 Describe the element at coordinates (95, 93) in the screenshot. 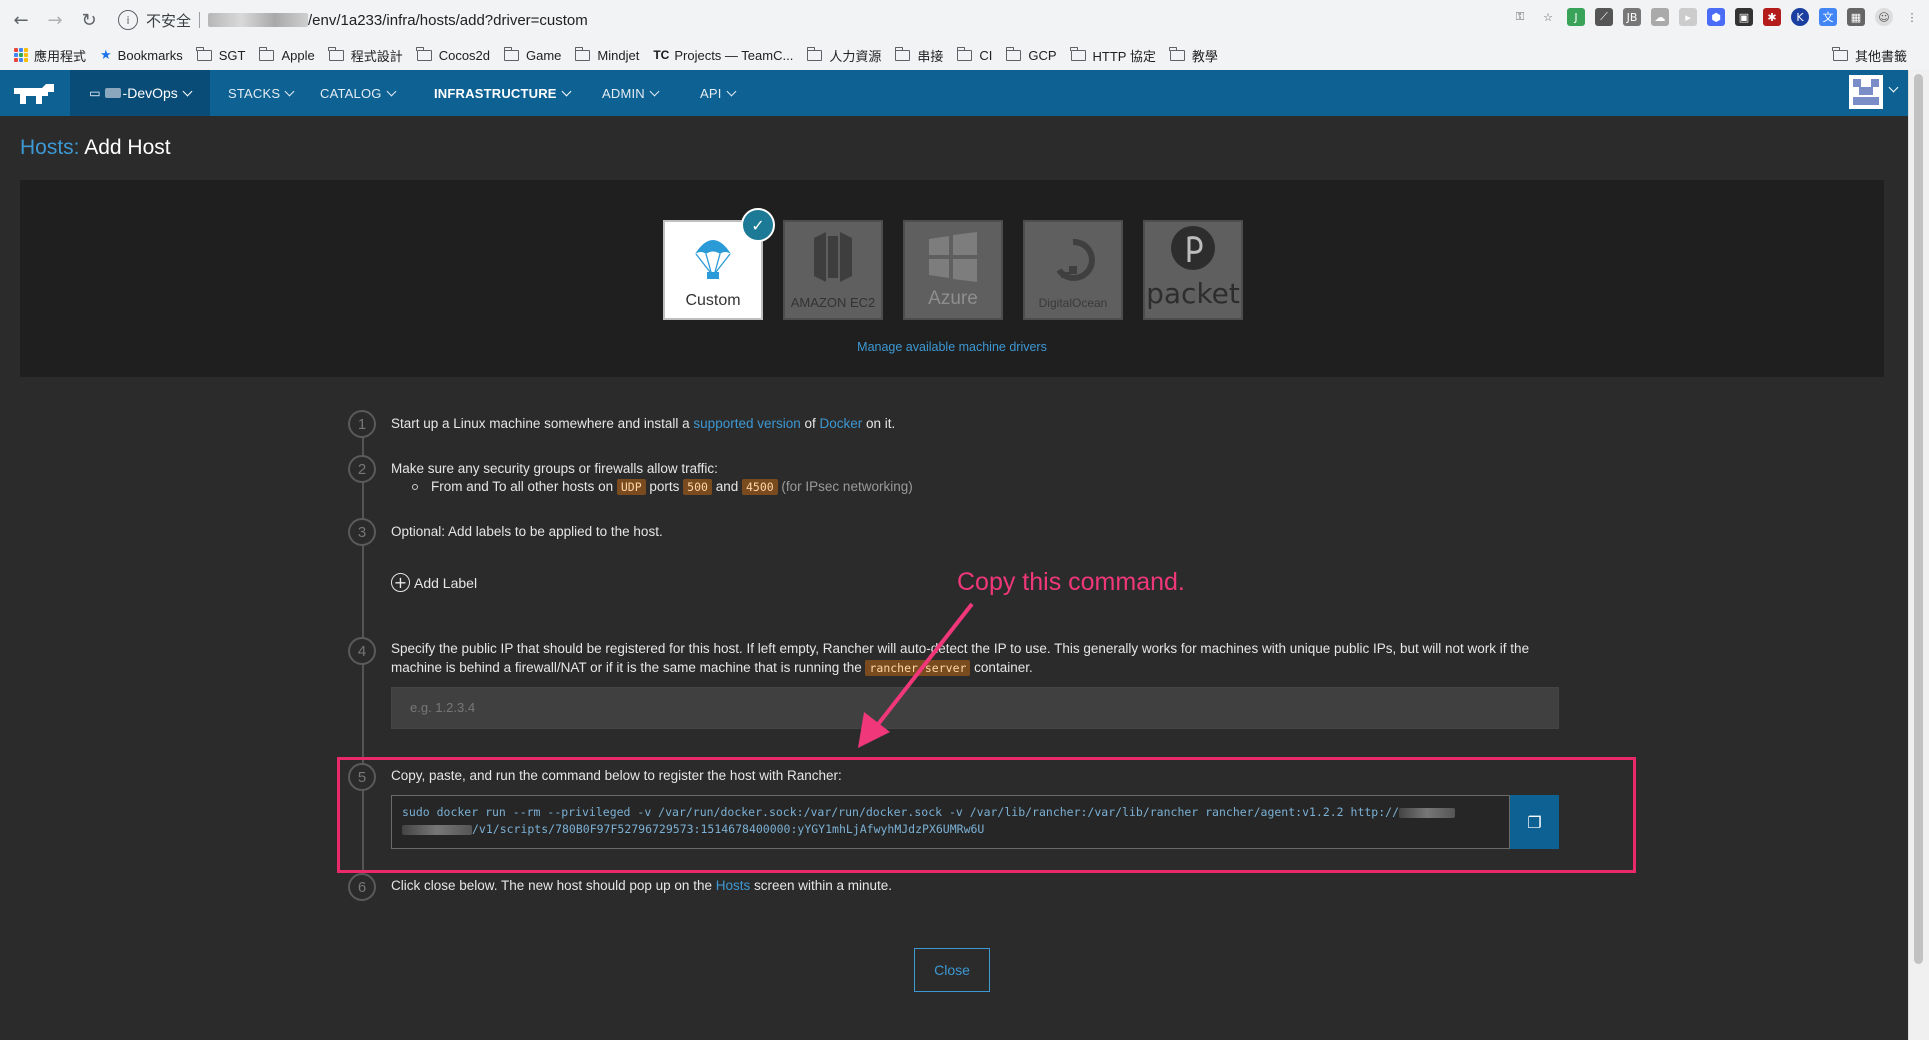

I see `environment-icon: ▭` at that location.